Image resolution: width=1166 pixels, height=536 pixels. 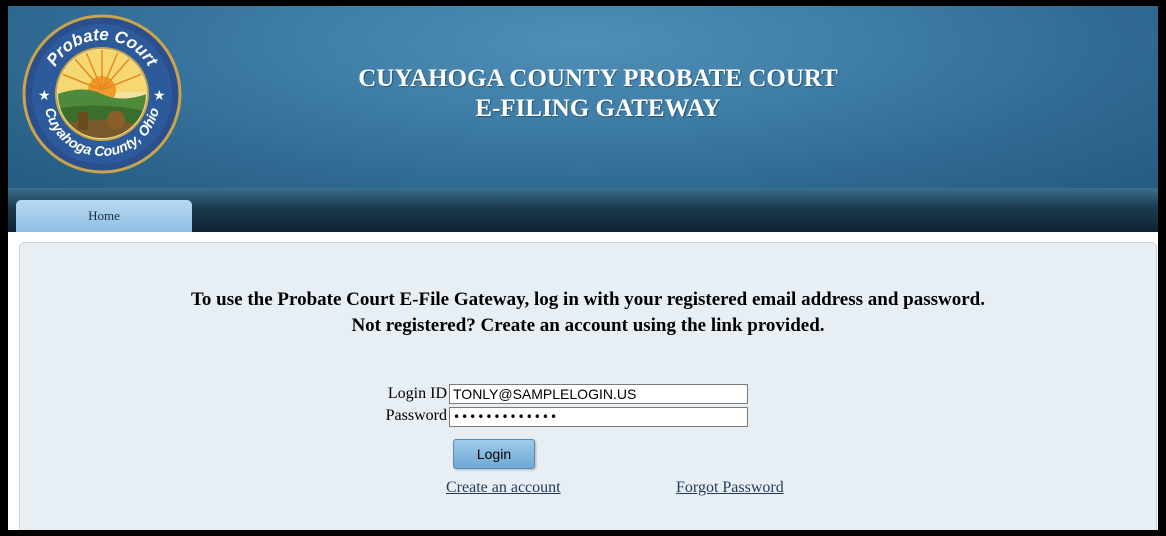 What do you see at coordinates (583, 210) in the screenshot?
I see `nav-bar: Home` at bounding box center [583, 210].